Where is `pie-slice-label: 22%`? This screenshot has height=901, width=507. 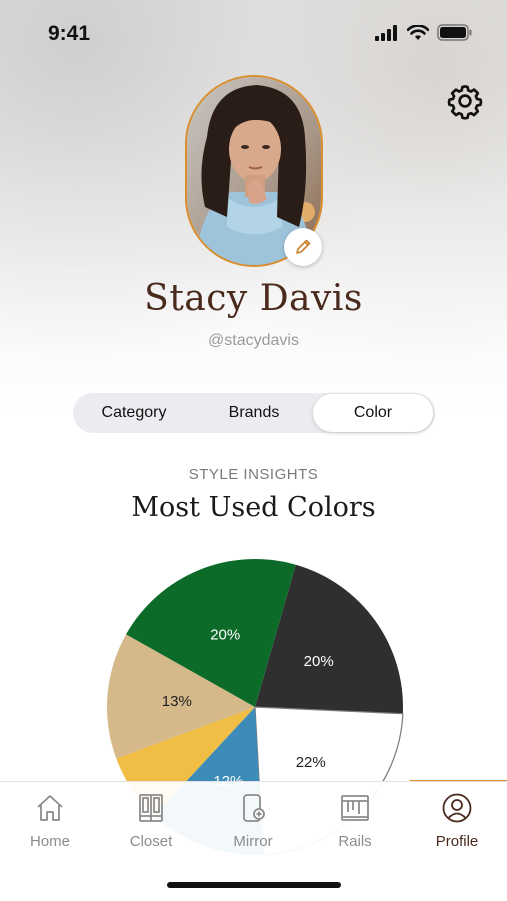 pie-slice-label: 22% is located at coordinates (311, 762).